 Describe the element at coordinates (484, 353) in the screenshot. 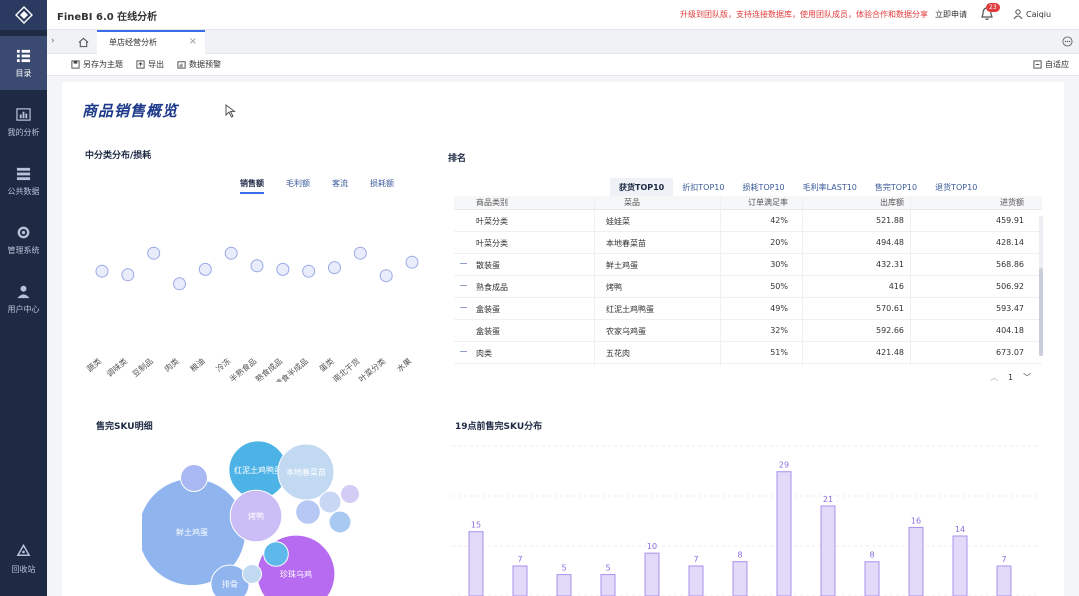

I see `cell-category: 肉类` at that location.